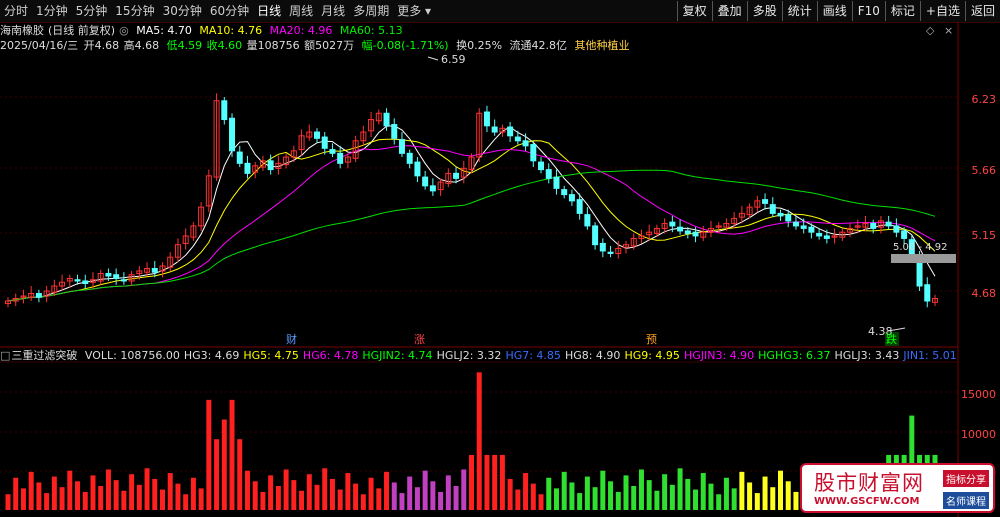 The height and width of the screenshot is (517, 1000). Describe the element at coordinates (869, 483) in the screenshot. I see `watermark-name: 股市财富网` at that location.